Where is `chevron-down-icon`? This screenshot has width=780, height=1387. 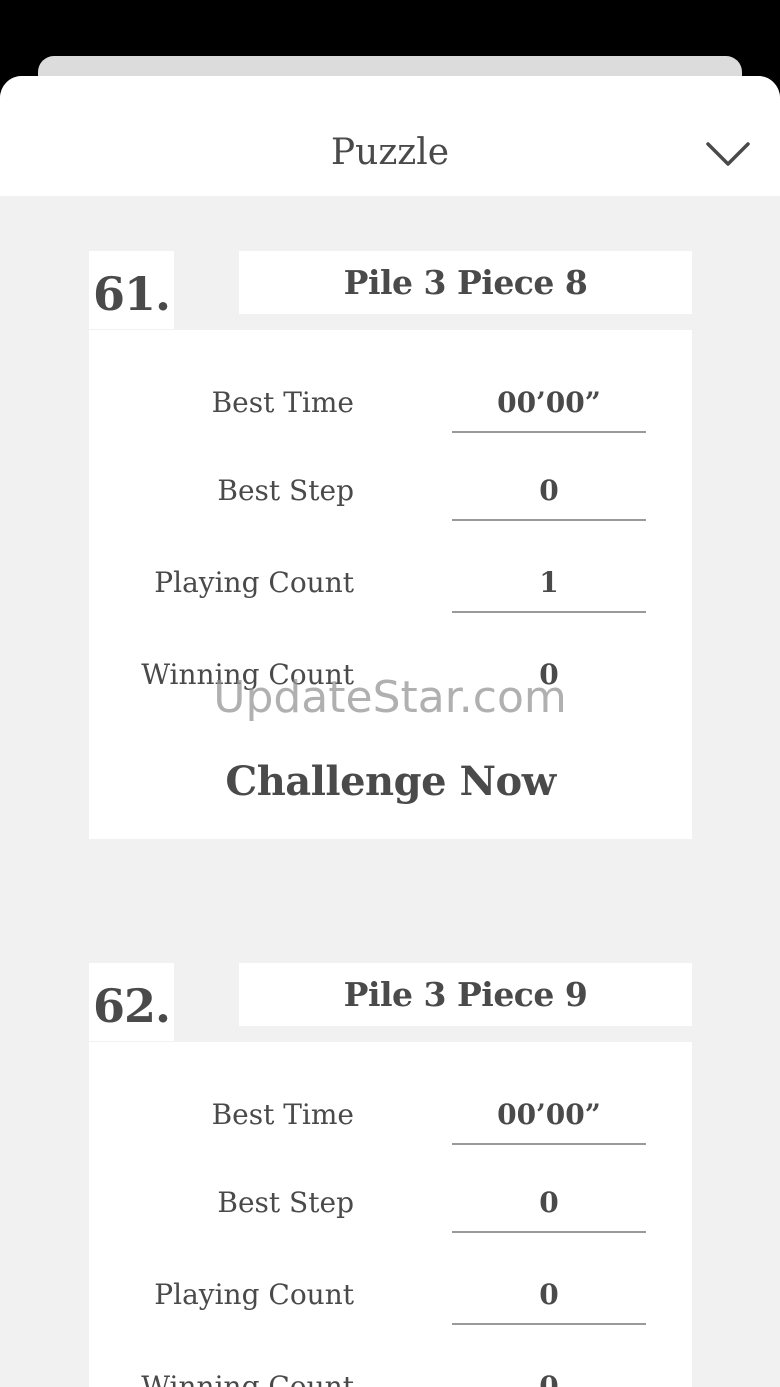
chevron-down-icon is located at coordinates (728, 154).